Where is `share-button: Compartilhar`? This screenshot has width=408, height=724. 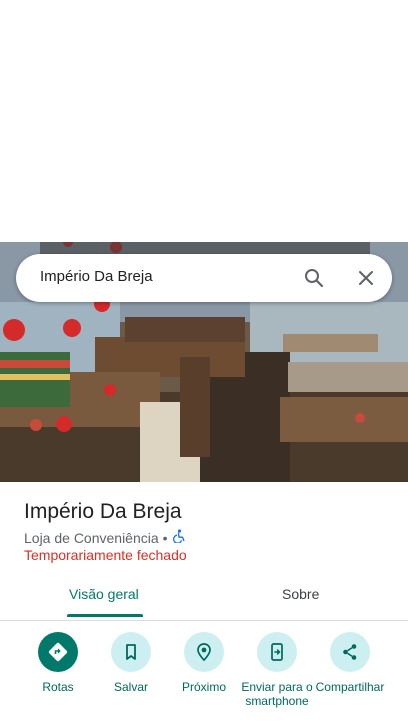 share-button: Compartilhar is located at coordinates (350, 663).